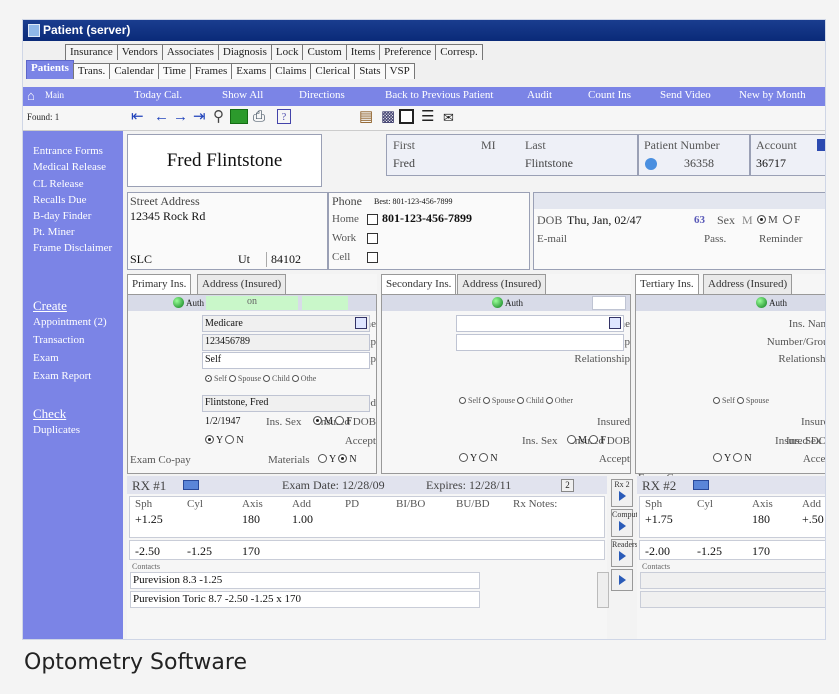  What do you see at coordinates (59, 340) in the screenshot?
I see `sidebar-item-transaction: Transaction` at bounding box center [59, 340].